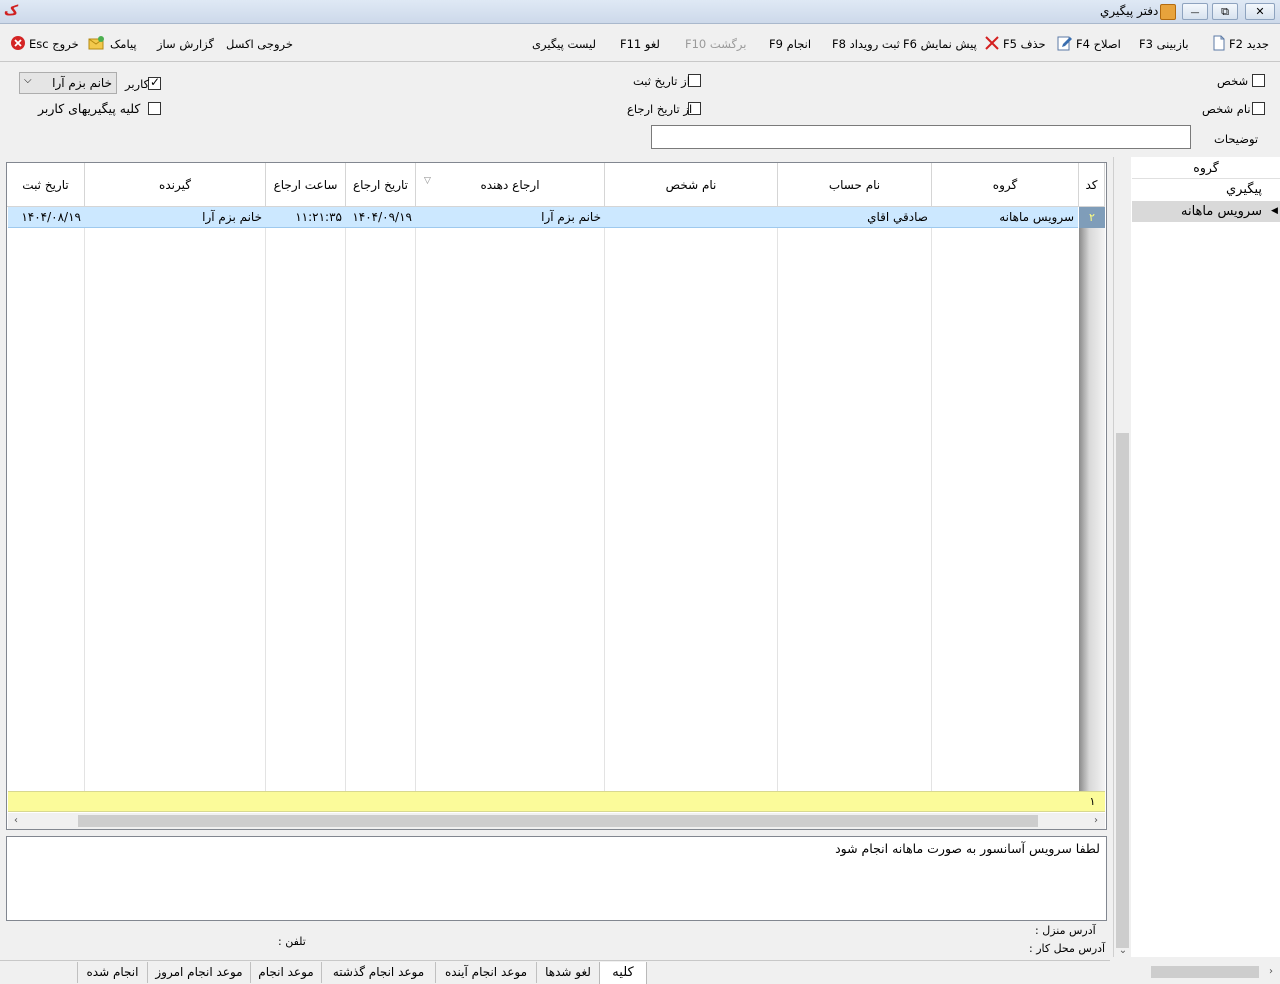 This screenshot has height=984, width=1280. I want to click on col-header-code: کد, so click(1092, 185).